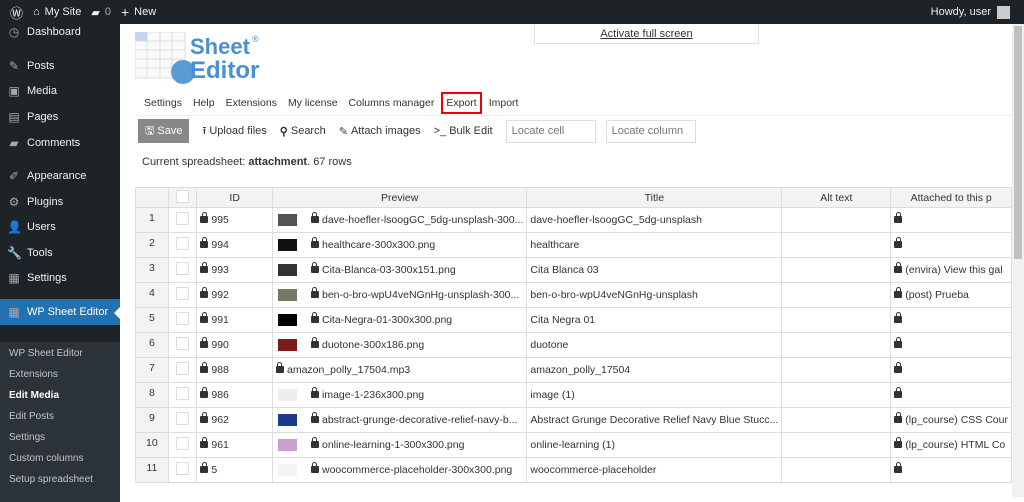  Describe the element at coordinates (234, 395) in the screenshot. I see `id-cell: 986` at that location.